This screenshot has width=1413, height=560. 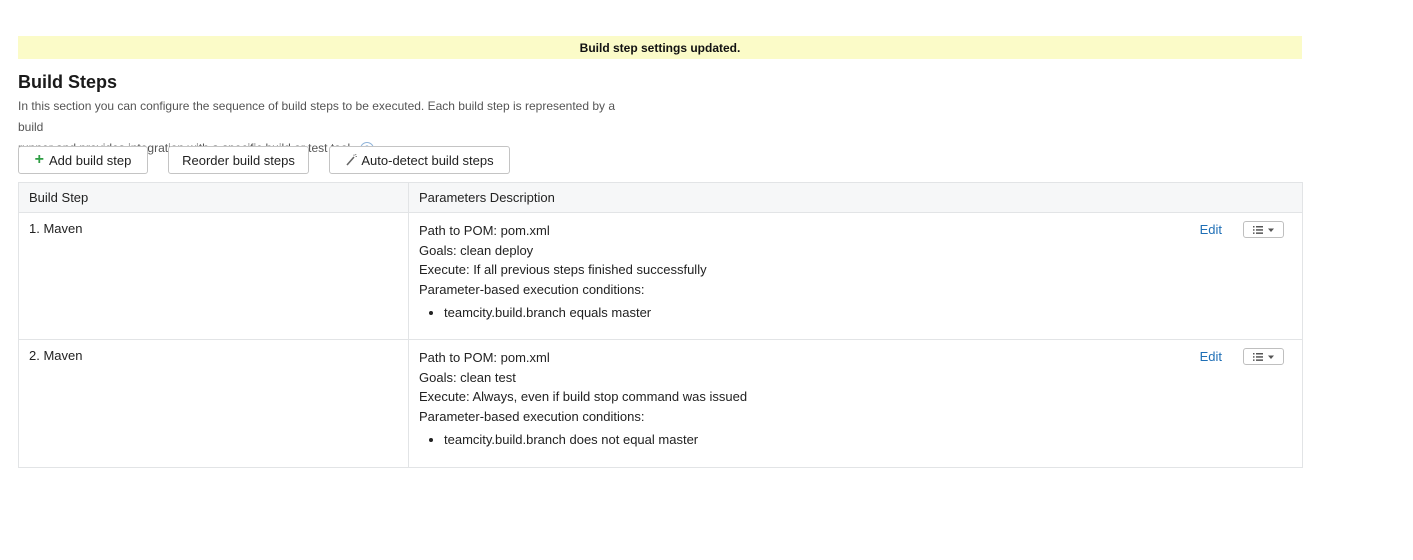 What do you see at coordinates (213, 197) in the screenshot?
I see `column-header-build-step: Build Step` at bounding box center [213, 197].